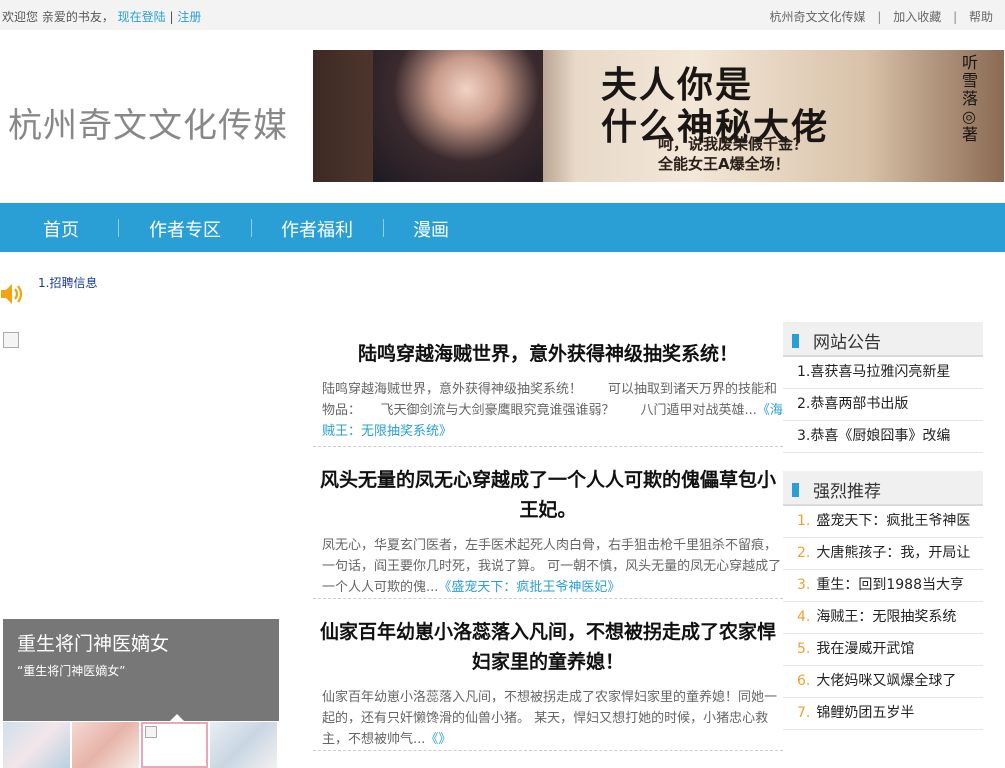 This screenshot has width=1005, height=768. I want to click on notice-link: 1.招聘信息, so click(67, 282).